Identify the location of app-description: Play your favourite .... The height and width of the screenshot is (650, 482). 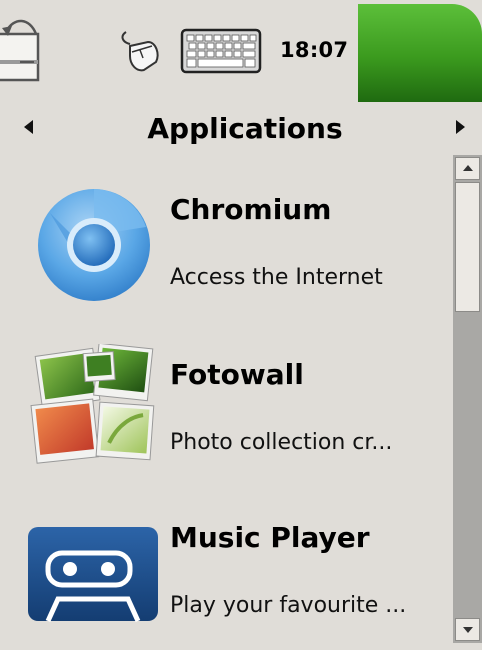
(288, 605).